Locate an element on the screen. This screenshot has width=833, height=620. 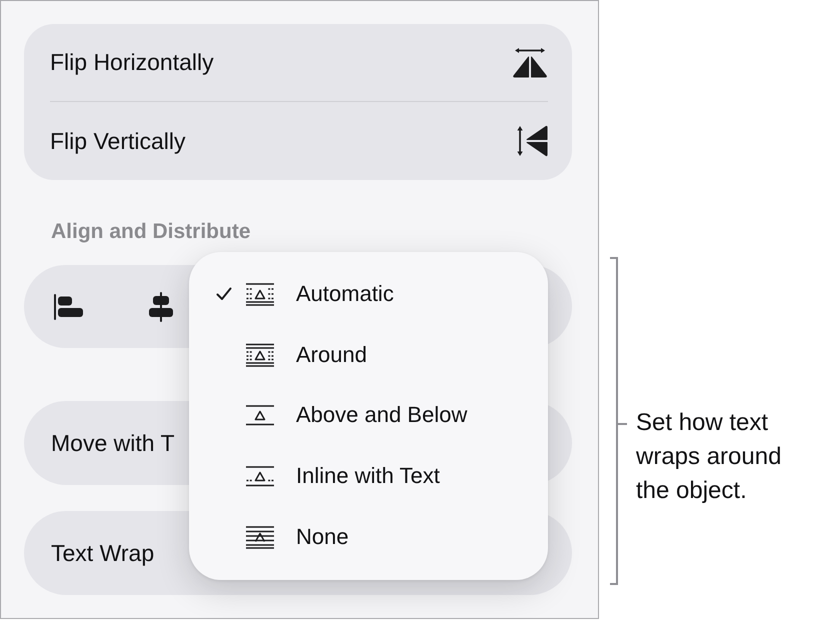
wrap-around-icon is located at coordinates (260, 354).